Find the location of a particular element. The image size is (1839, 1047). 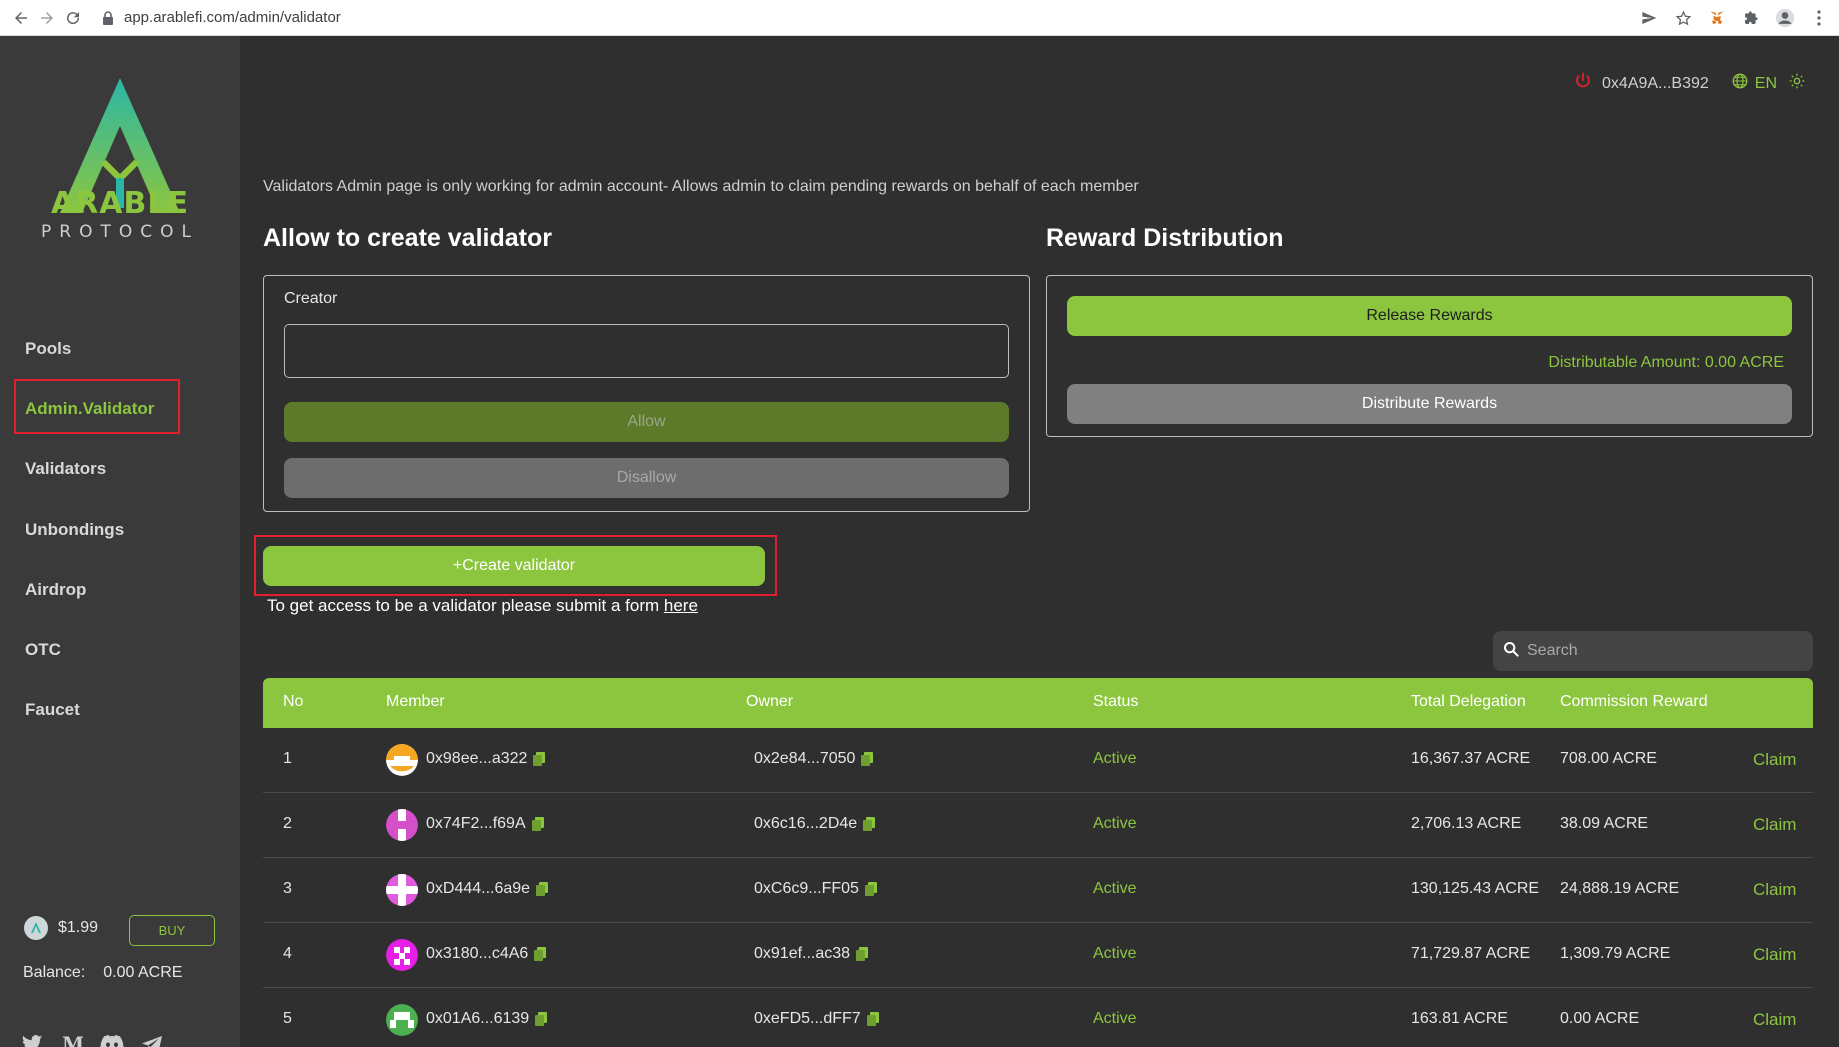

member-address: 0x01A6...6139 is located at coordinates (487, 1019).